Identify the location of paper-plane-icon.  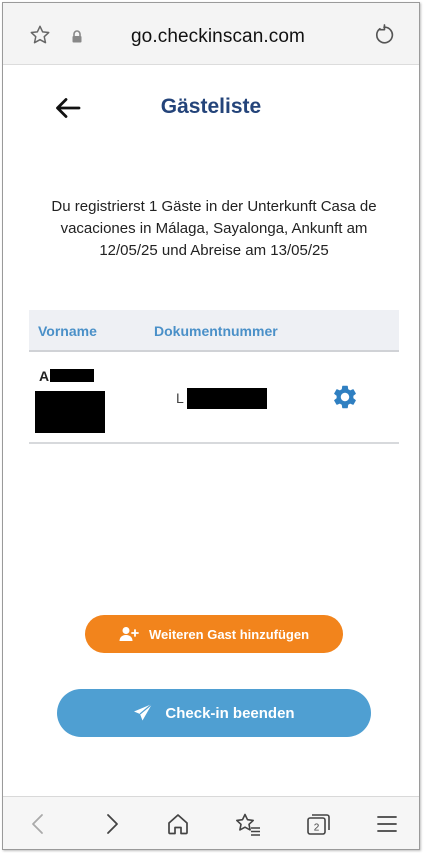
(143, 712).